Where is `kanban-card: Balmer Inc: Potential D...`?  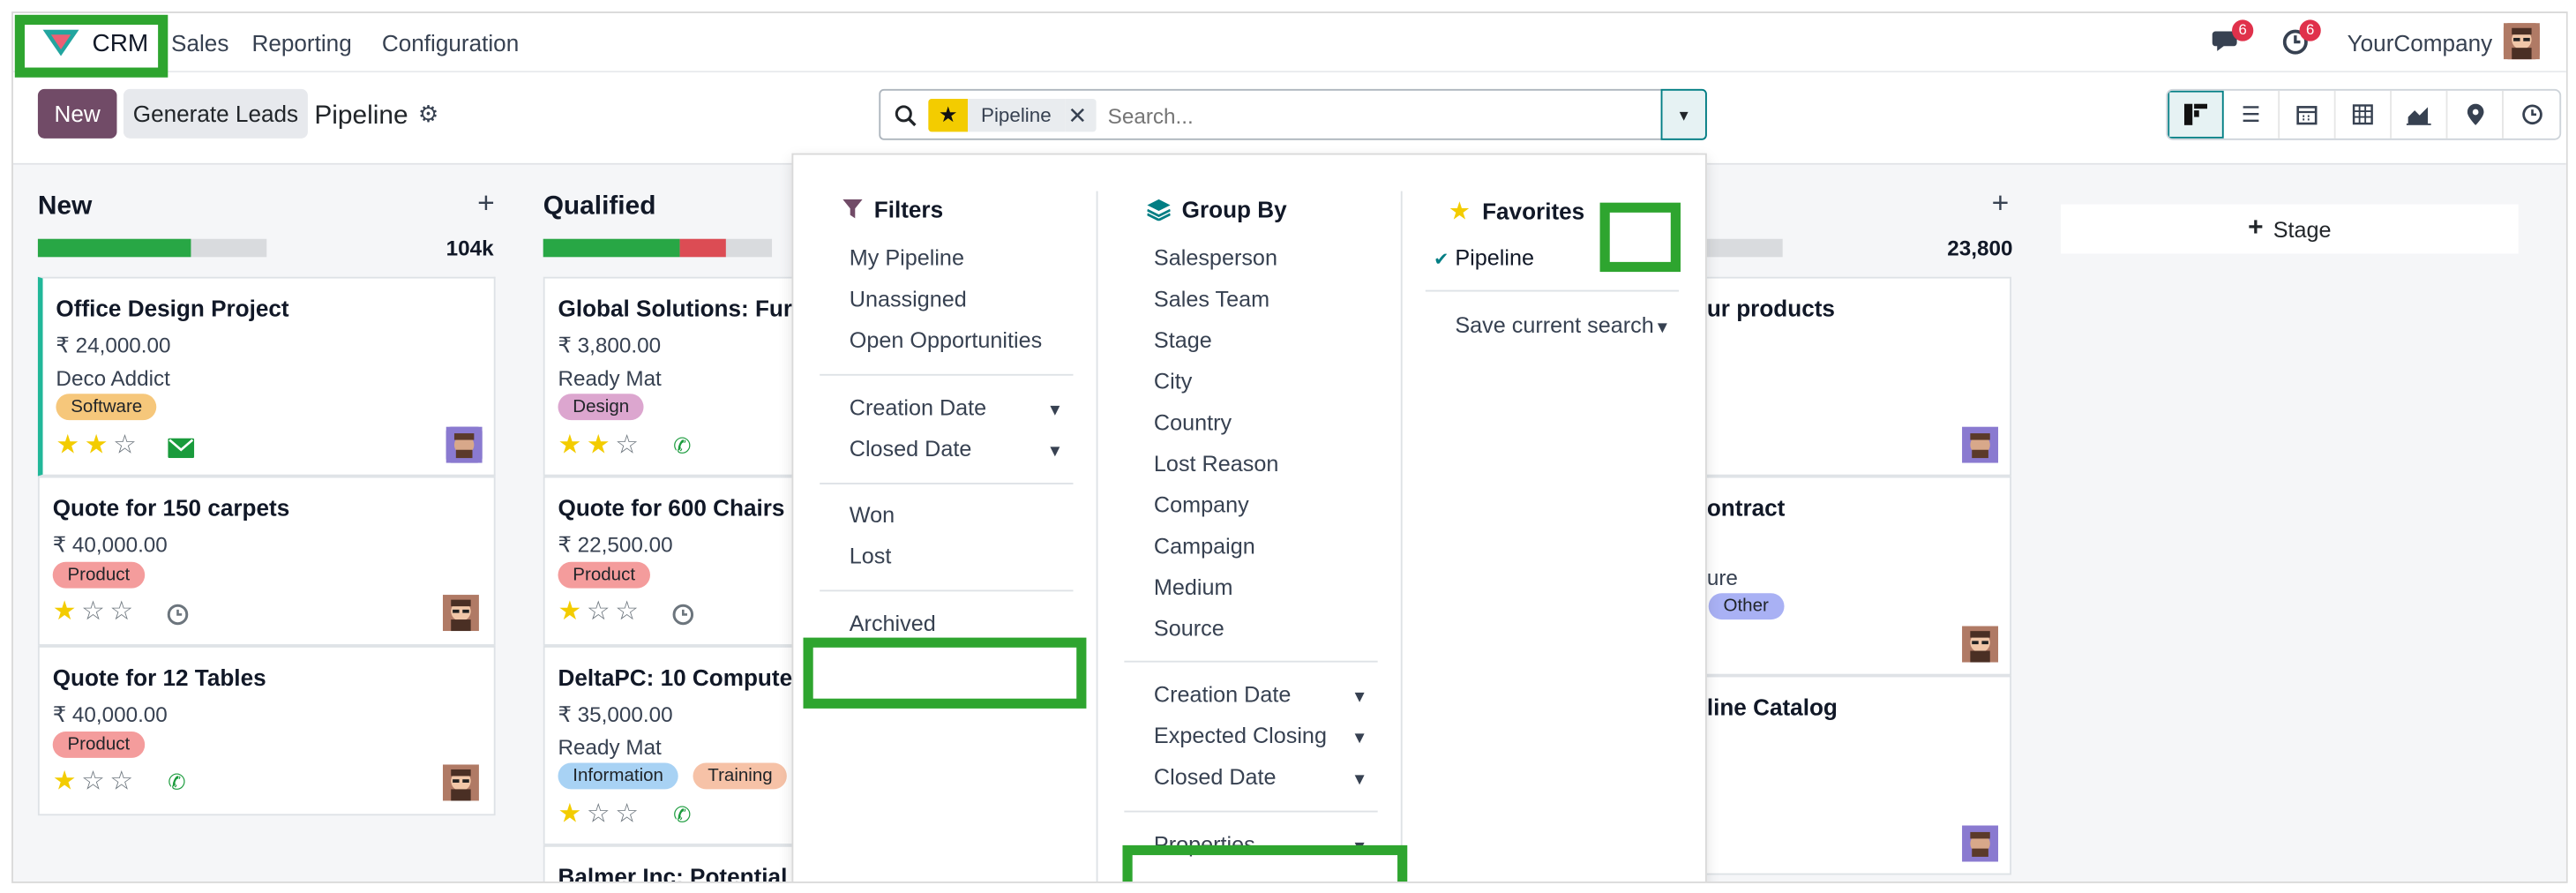
kanban-card: Balmer Inc: Potential D... is located at coordinates (686, 863).